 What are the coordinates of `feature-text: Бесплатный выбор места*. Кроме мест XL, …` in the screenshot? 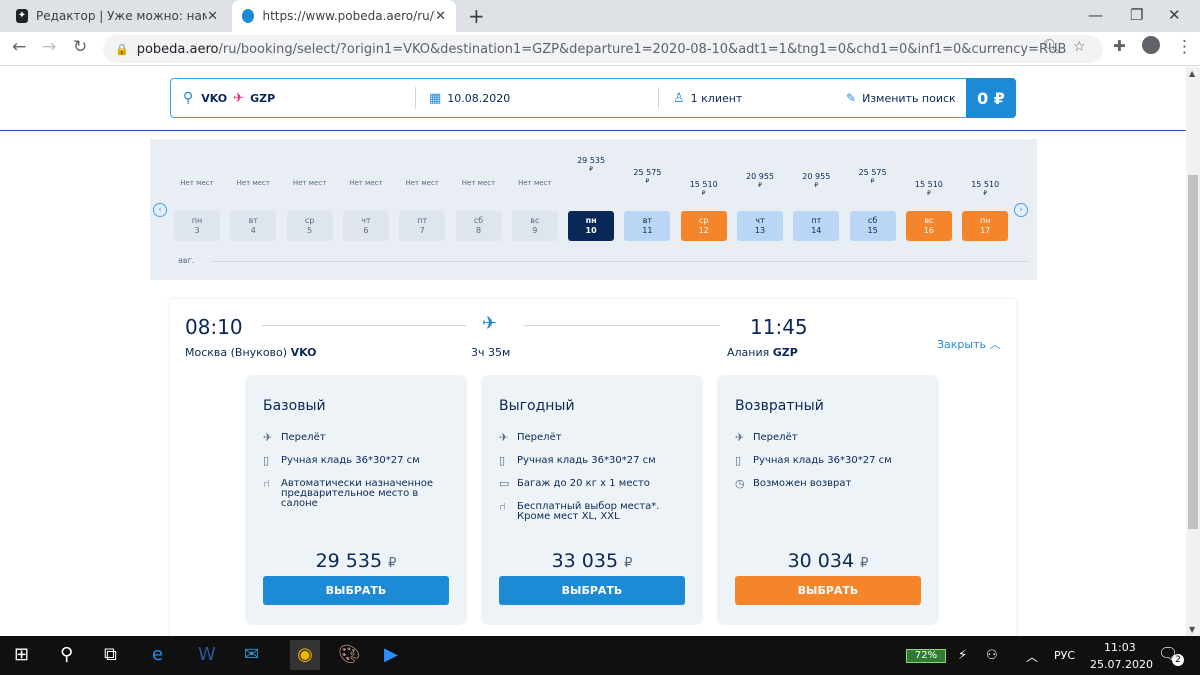 It's located at (588, 511).